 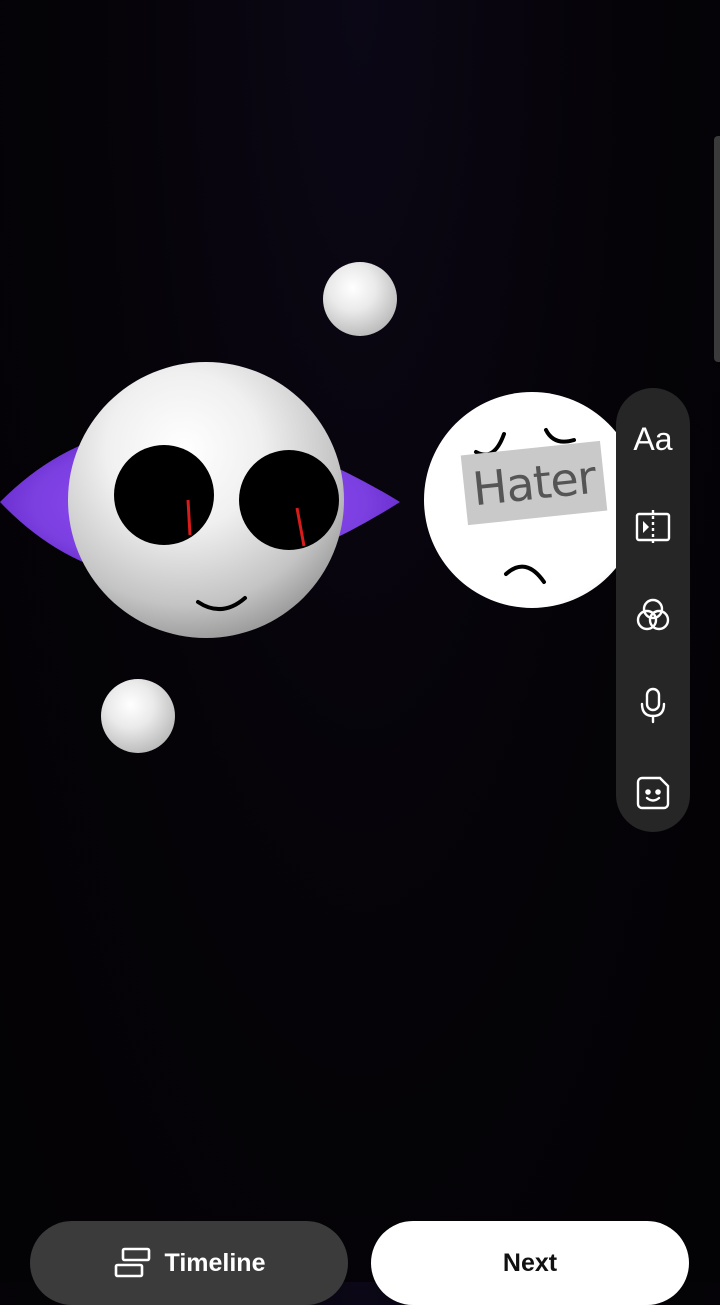 I want to click on timeline-button: Timeline, so click(x=189, y=1263).